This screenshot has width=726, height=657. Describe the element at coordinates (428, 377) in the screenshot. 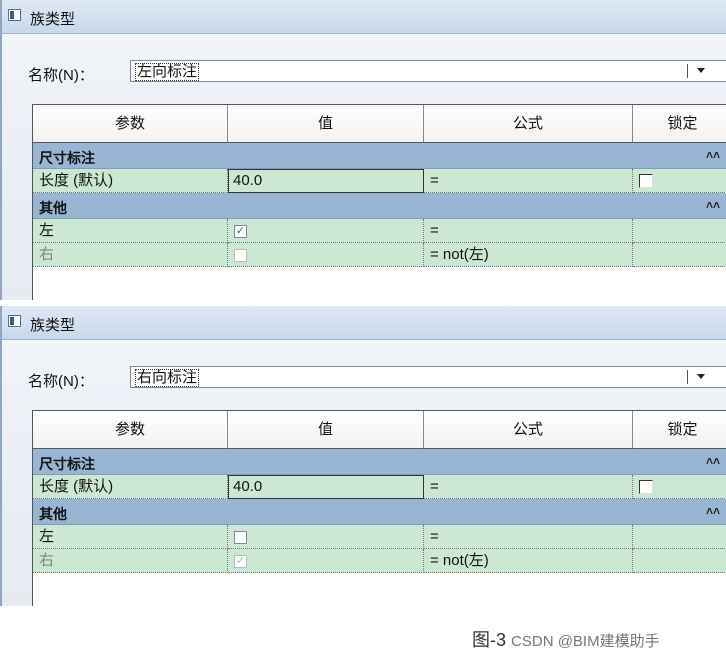

I see `type-name-dropdown: 右向标注` at that location.